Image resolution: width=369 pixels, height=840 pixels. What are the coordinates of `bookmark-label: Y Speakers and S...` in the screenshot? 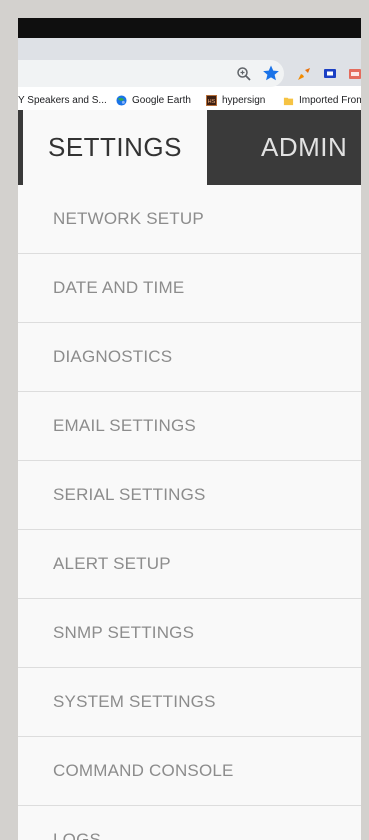 It's located at (62, 100).